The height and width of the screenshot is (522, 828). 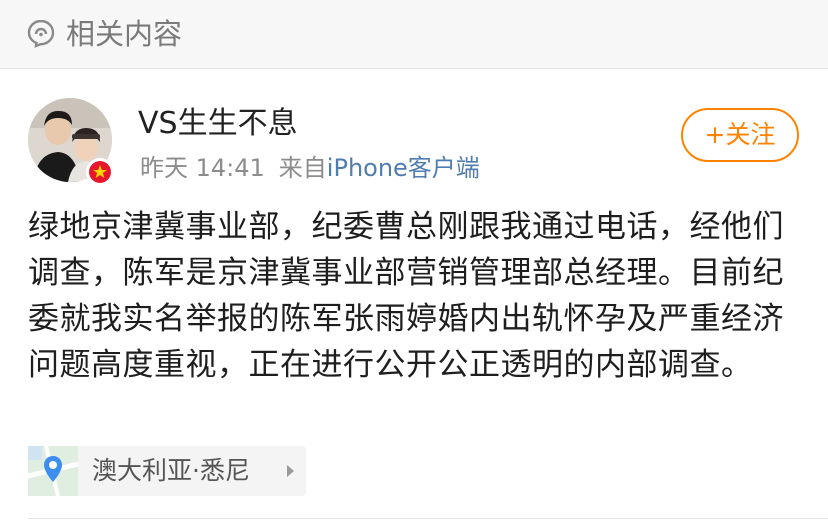 What do you see at coordinates (302, 168) in the screenshot?
I see `source-prefix: 来自` at bounding box center [302, 168].